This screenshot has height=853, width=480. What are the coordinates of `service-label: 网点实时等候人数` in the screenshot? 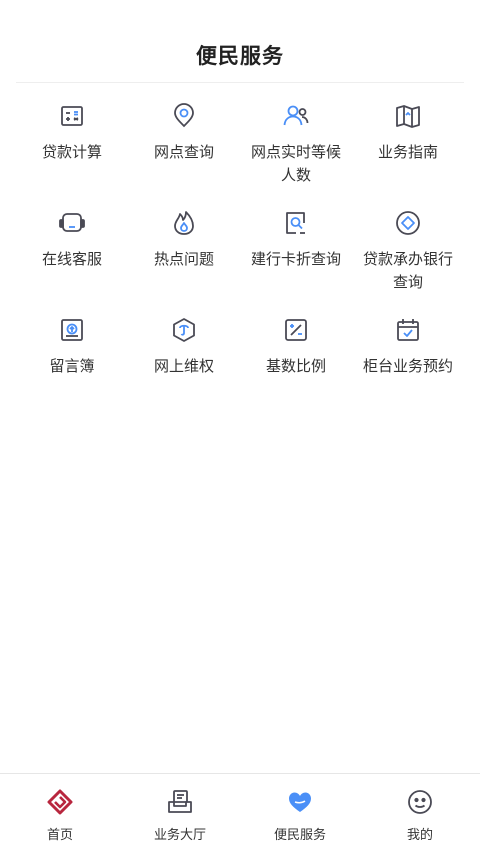 It's located at (295, 163).